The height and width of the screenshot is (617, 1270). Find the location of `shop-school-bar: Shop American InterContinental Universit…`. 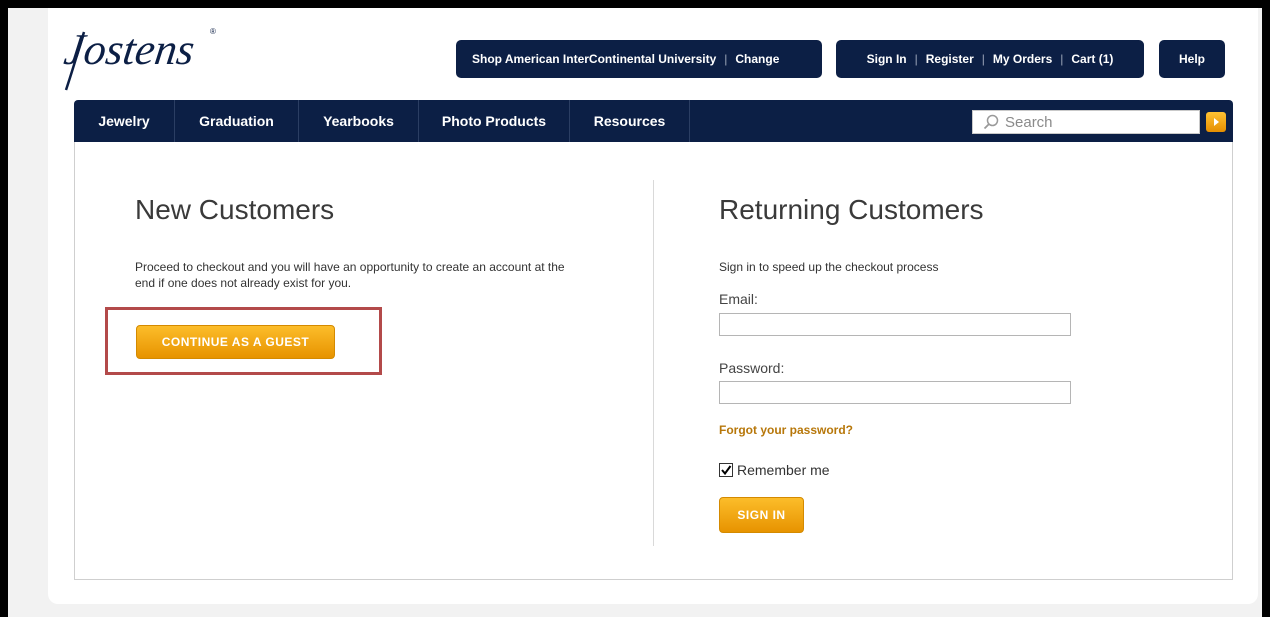

shop-school-bar: Shop American InterContinental Universit… is located at coordinates (639, 59).